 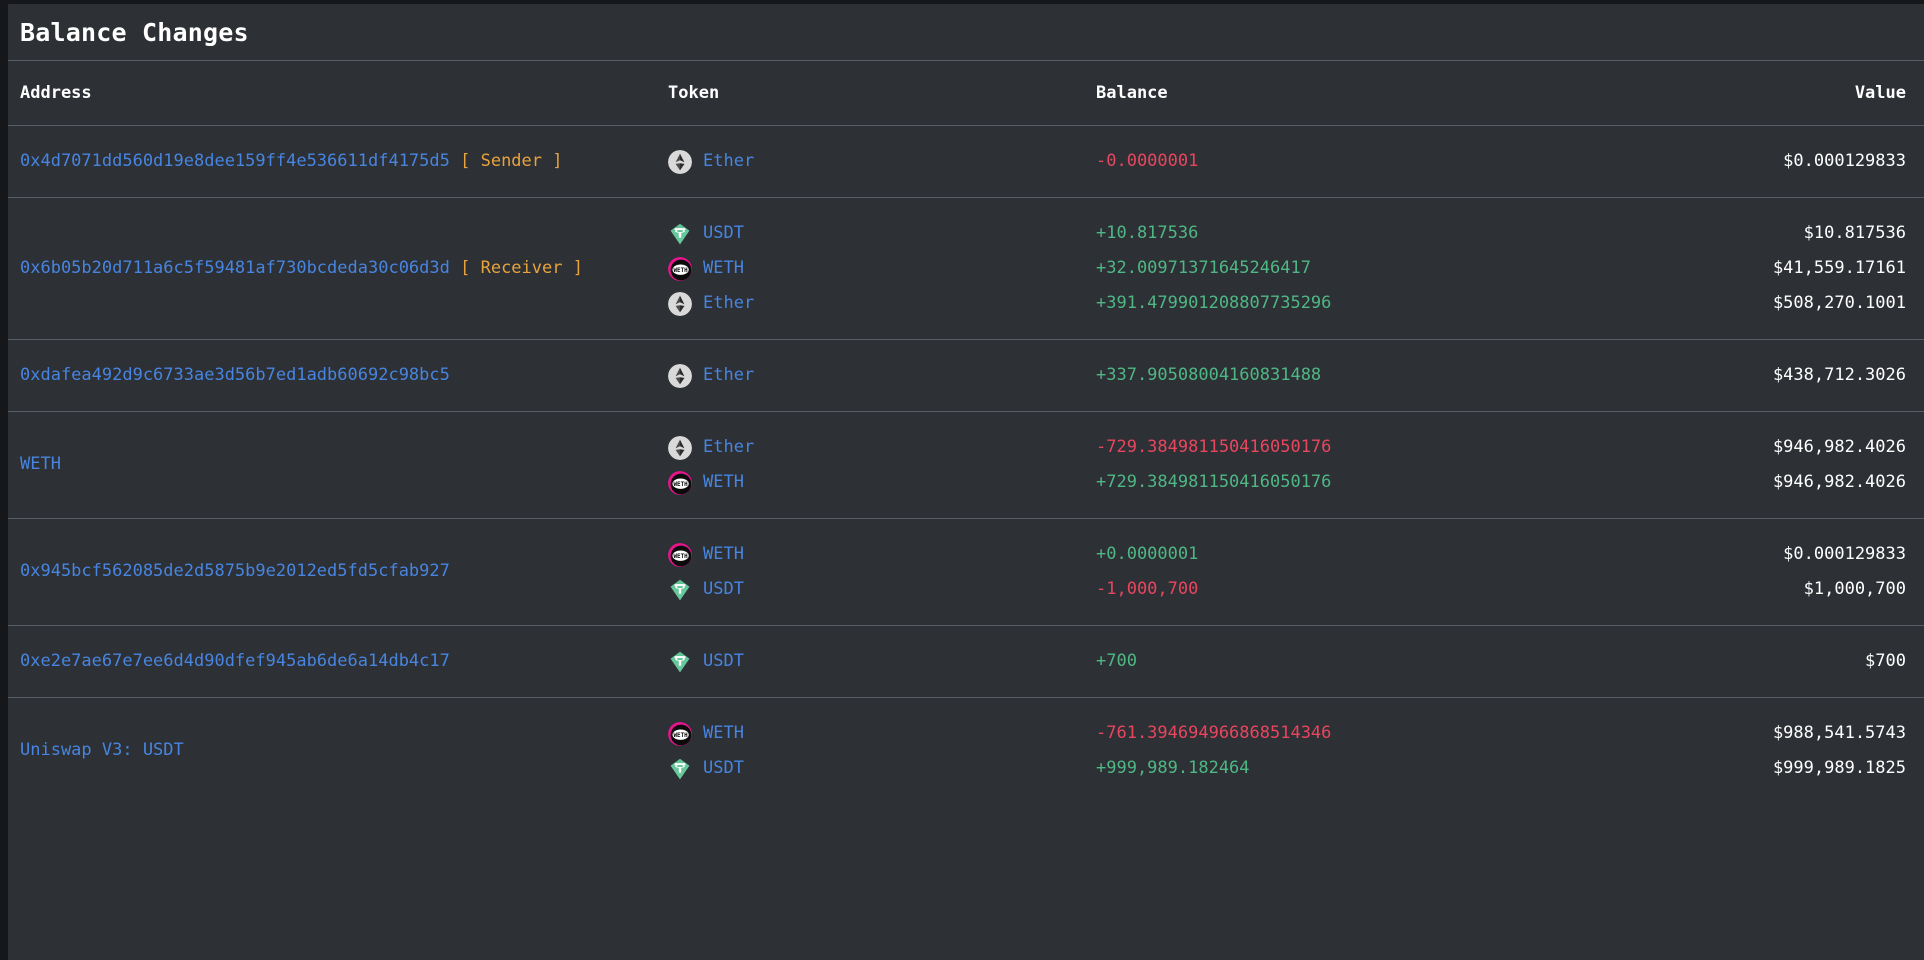 I want to click on address-link: Uniswap V3: USDT, so click(x=102, y=750).